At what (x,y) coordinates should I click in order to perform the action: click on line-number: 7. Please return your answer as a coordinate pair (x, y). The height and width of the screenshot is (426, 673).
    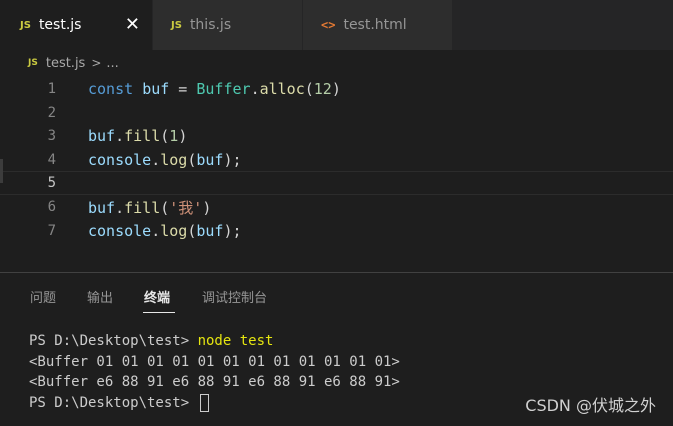
    Looking at the image, I should click on (51, 230).